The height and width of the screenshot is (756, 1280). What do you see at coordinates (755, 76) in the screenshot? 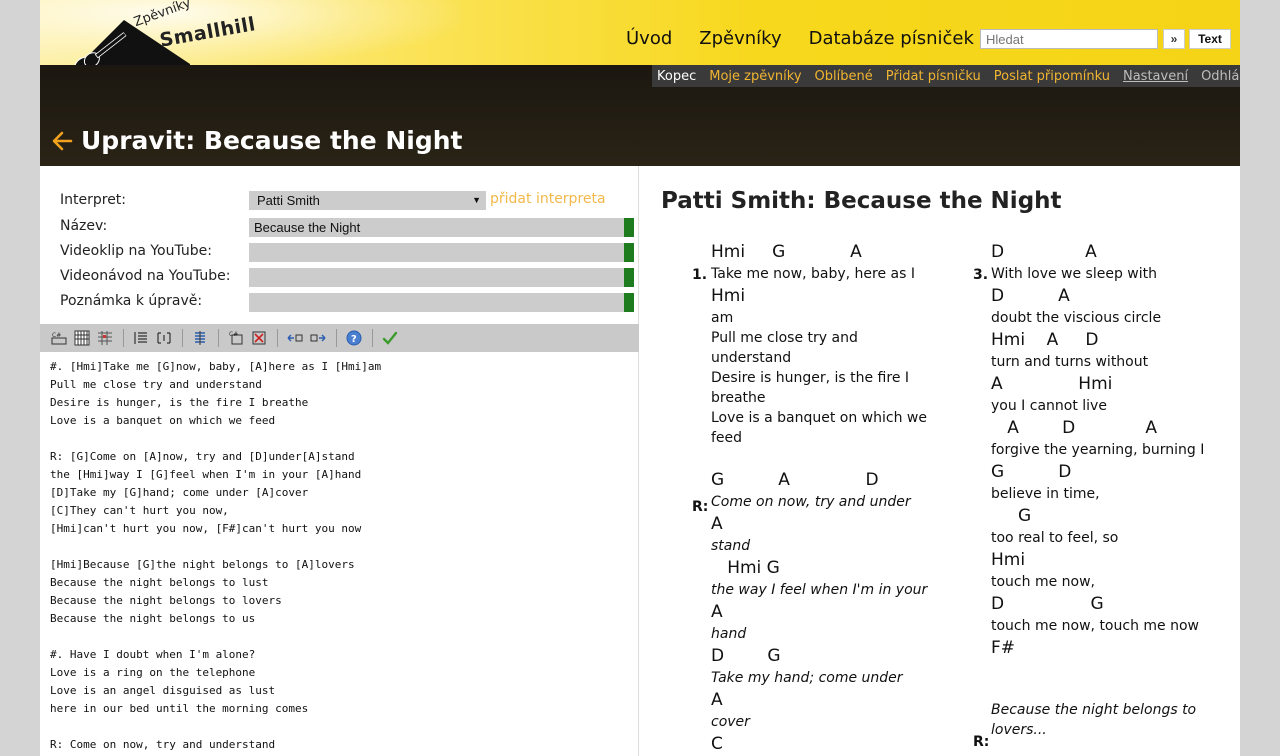
I see `user-nav-my-songbooks: Moje zpěvníky` at bounding box center [755, 76].